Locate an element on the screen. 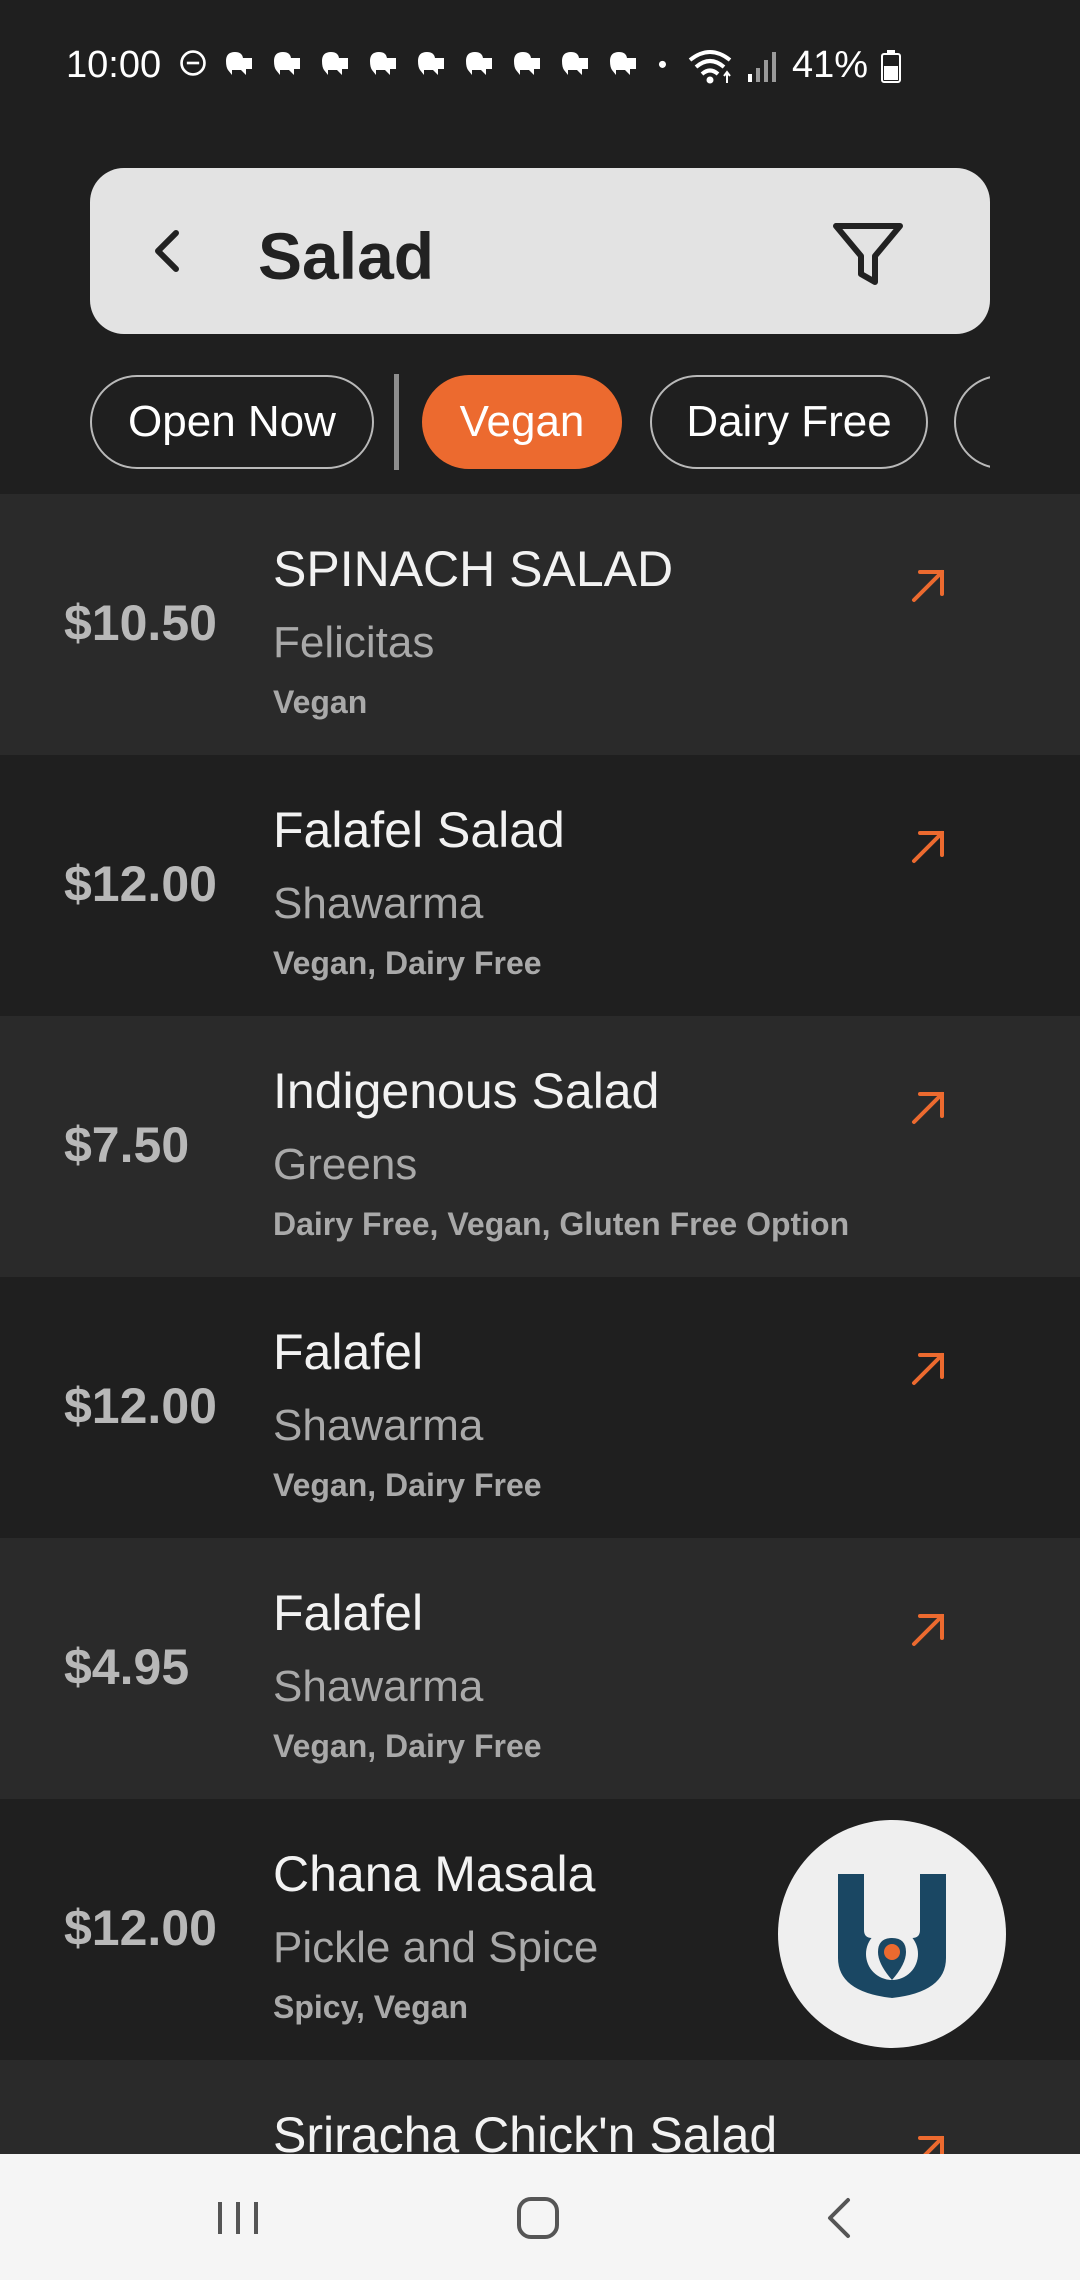 Image resolution: width=1080 pixels, height=2280 pixels. item-name: Sriracha Chick'n Salad is located at coordinates (525, 2130).